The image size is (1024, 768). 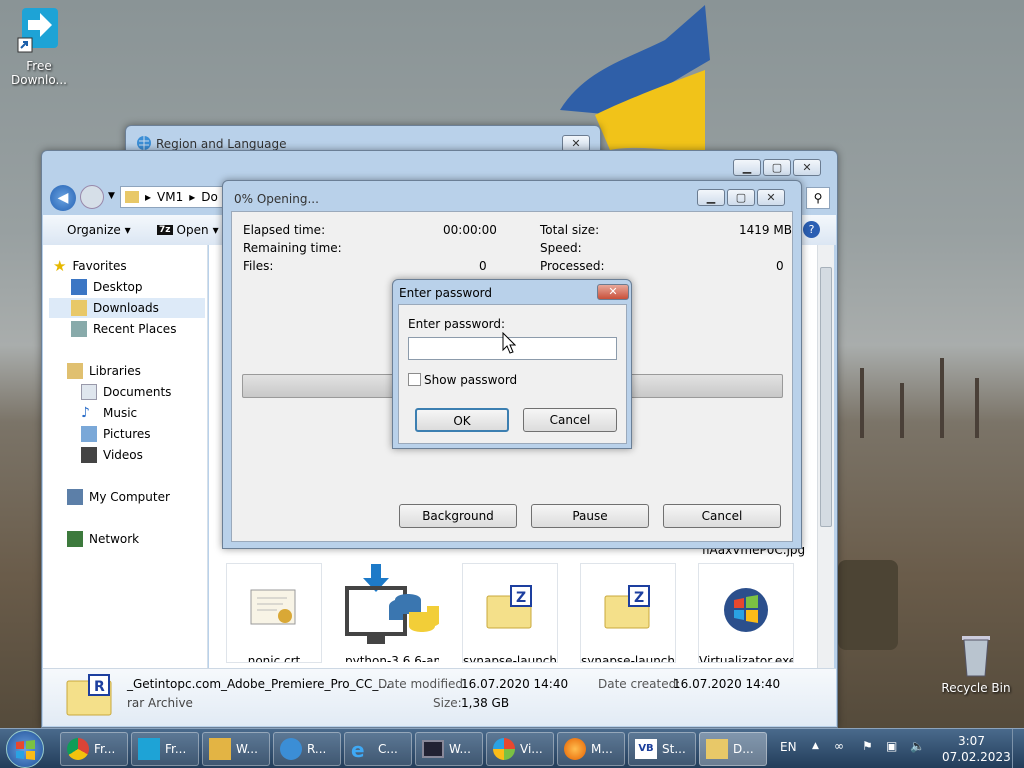 I want to click on monitor-tray-icon: ▣, so click(x=891, y=746).